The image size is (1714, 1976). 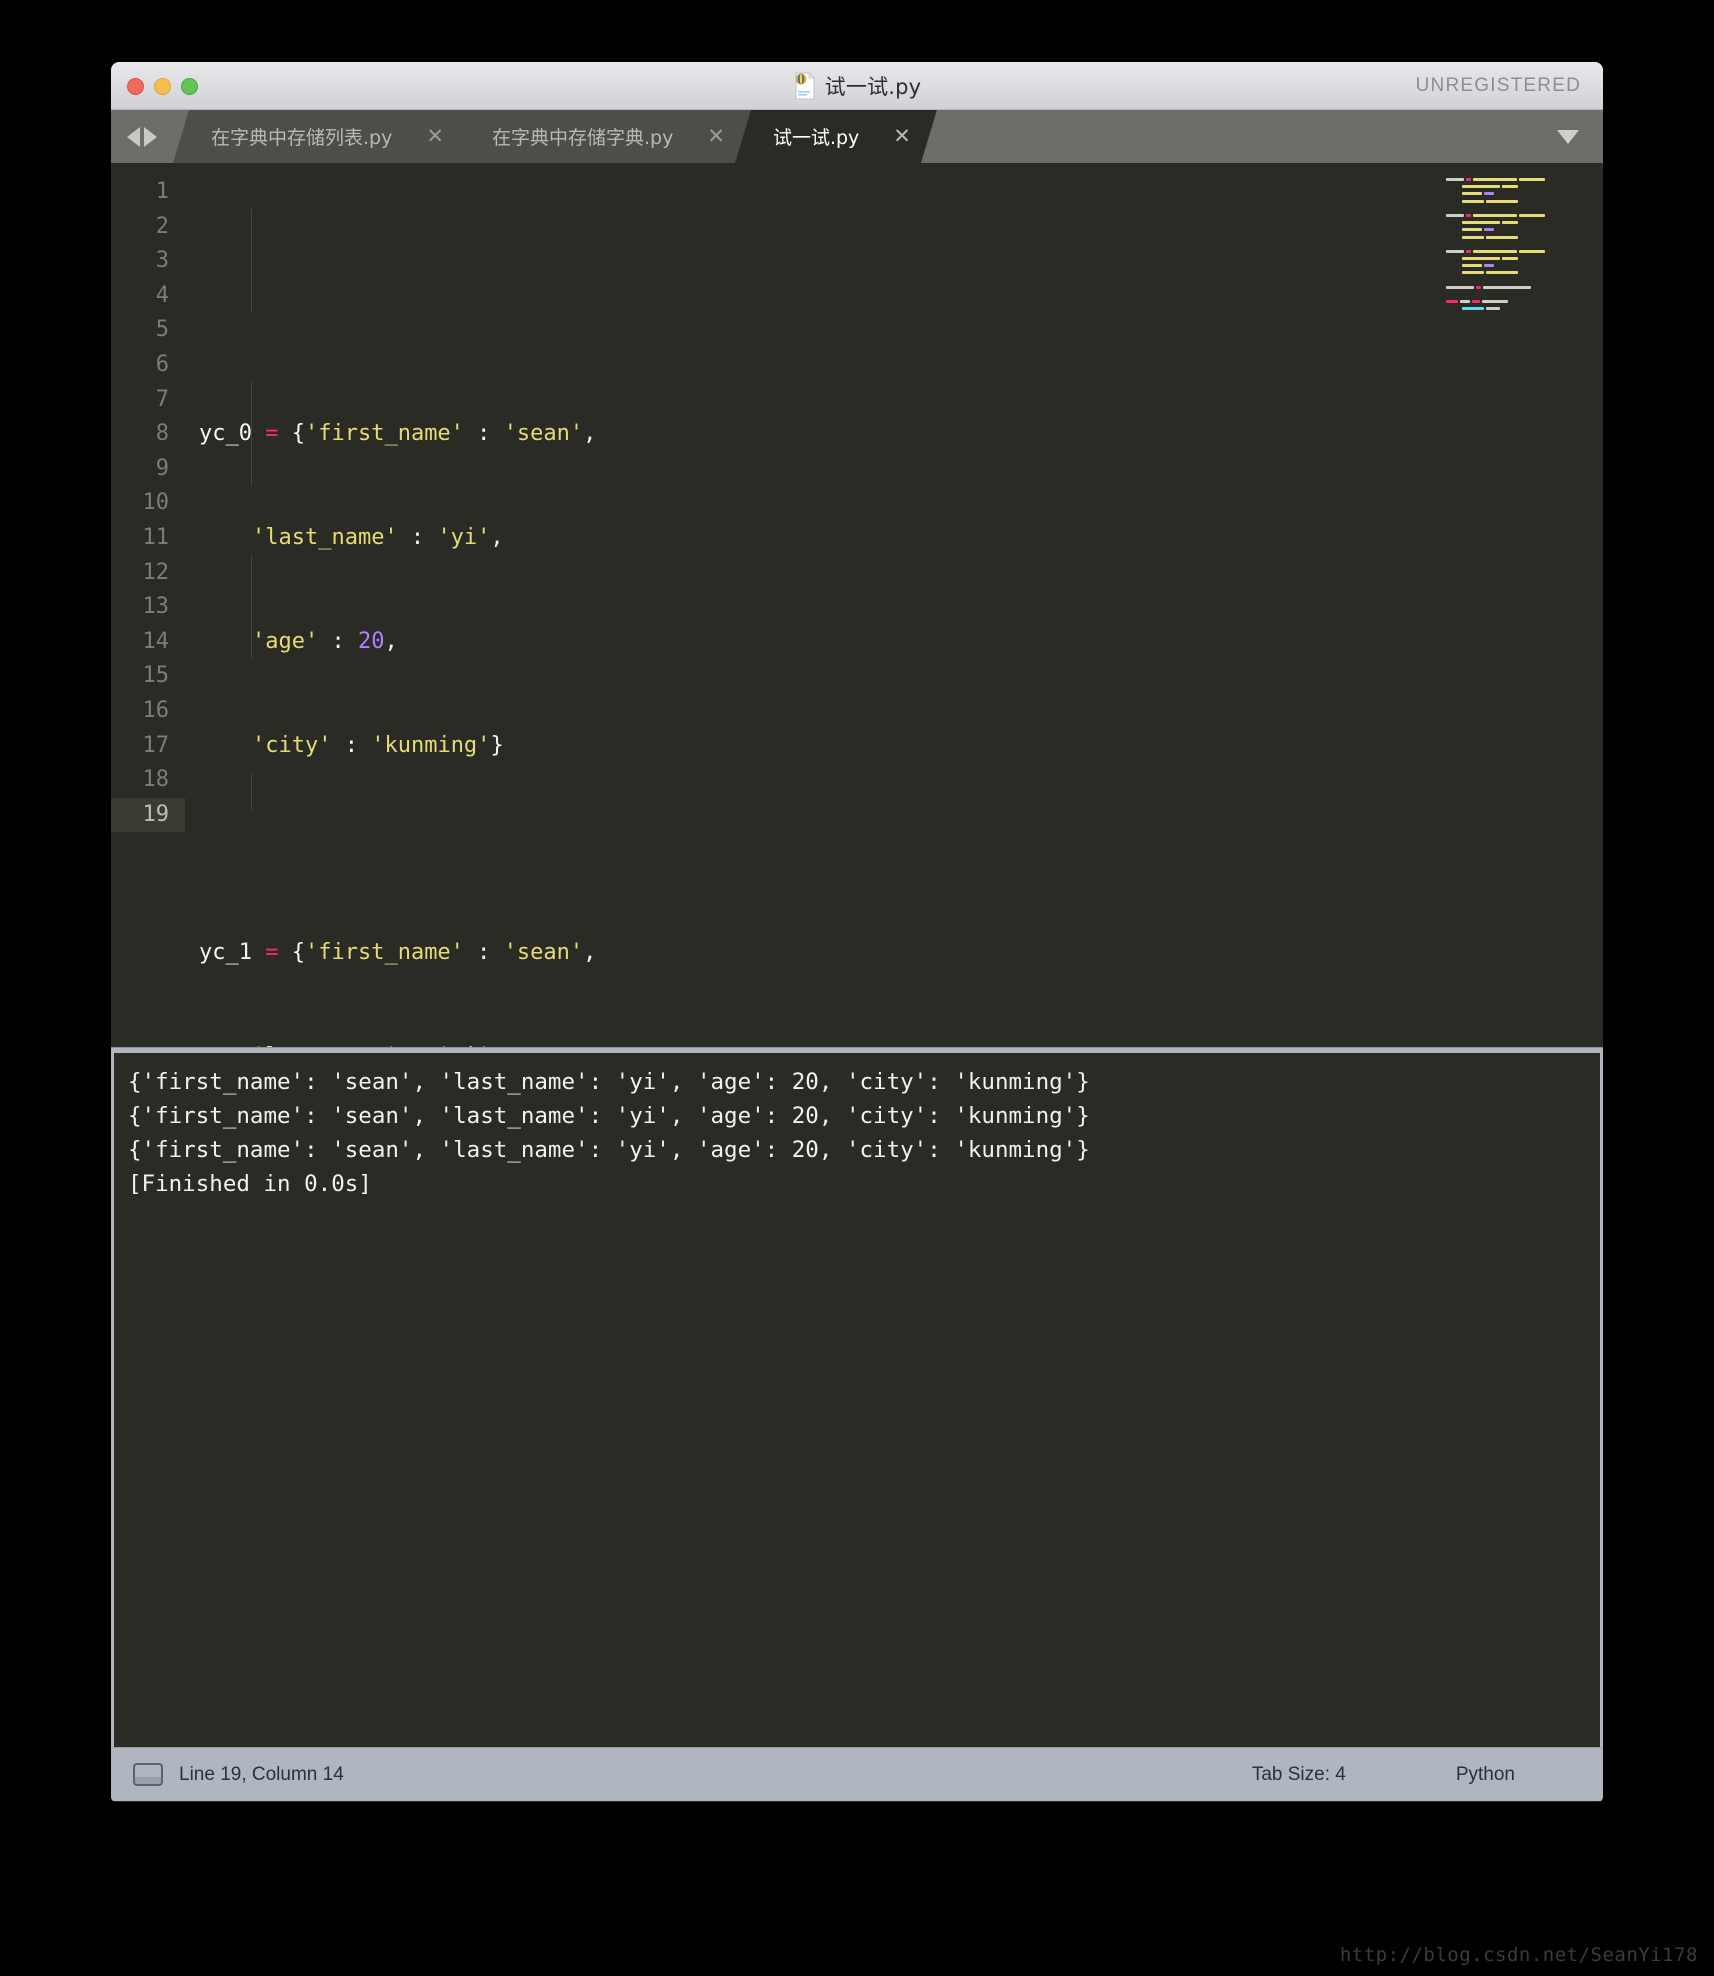 What do you see at coordinates (377, 745) in the screenshot?
I see `code-line: 'city' : 'kunming'}` at bounding box center [377, 745].